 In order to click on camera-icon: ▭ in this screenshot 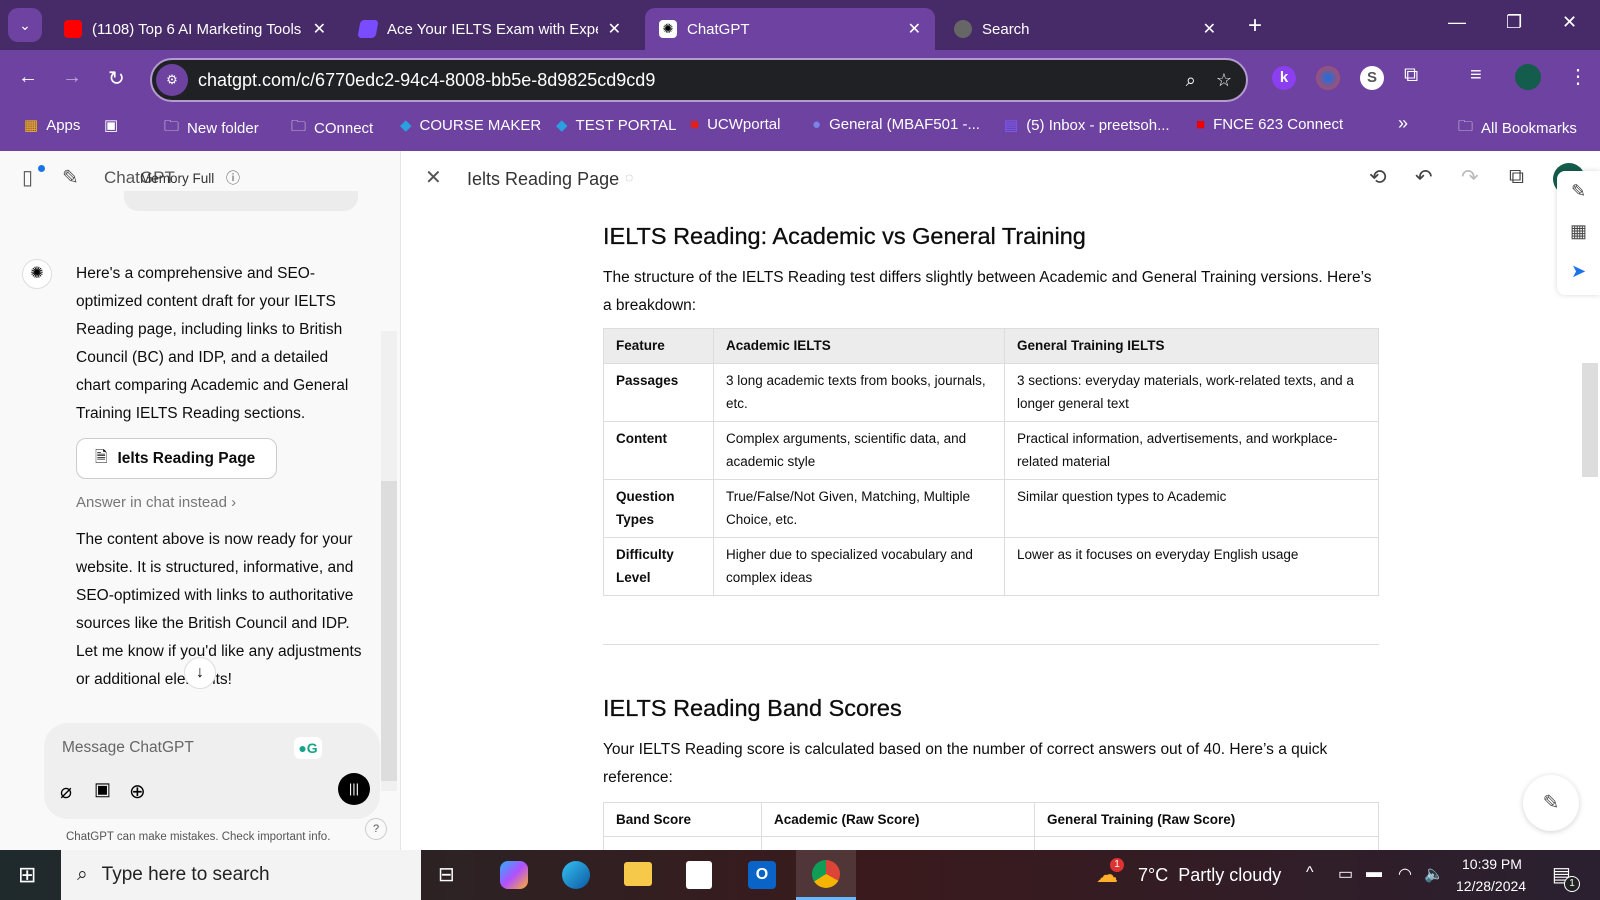, I will do `click(1345, 874)`.